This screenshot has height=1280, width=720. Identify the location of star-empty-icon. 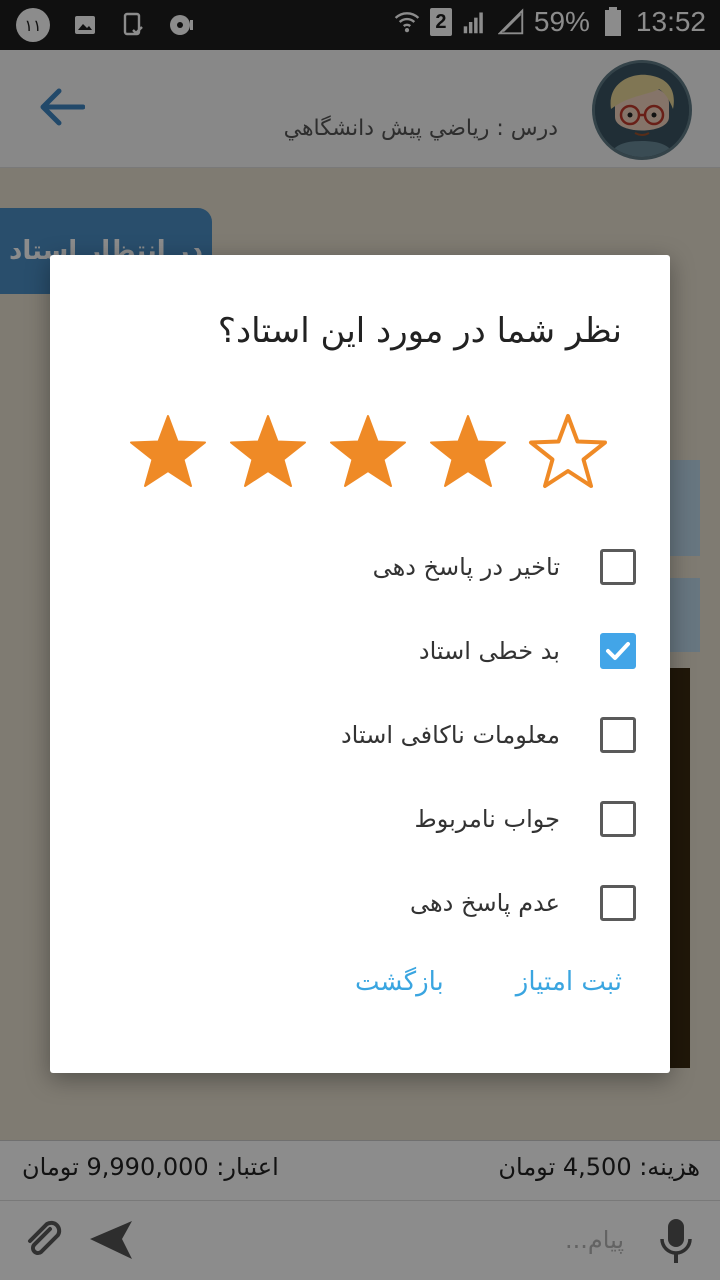
(568, 453).